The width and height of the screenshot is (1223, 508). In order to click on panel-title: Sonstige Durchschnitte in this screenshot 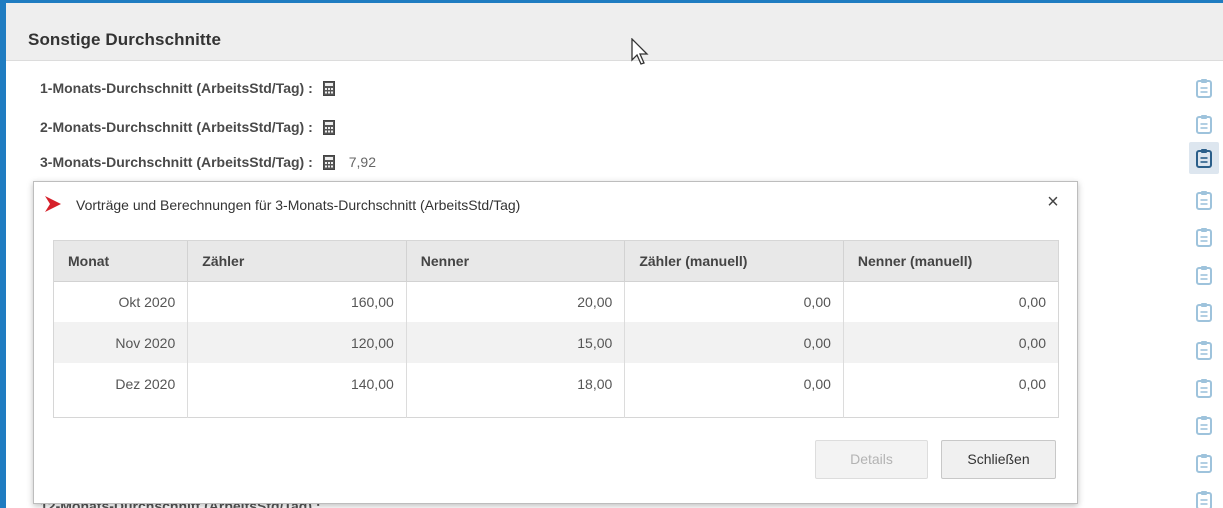, I will do `click(125, 39)`.